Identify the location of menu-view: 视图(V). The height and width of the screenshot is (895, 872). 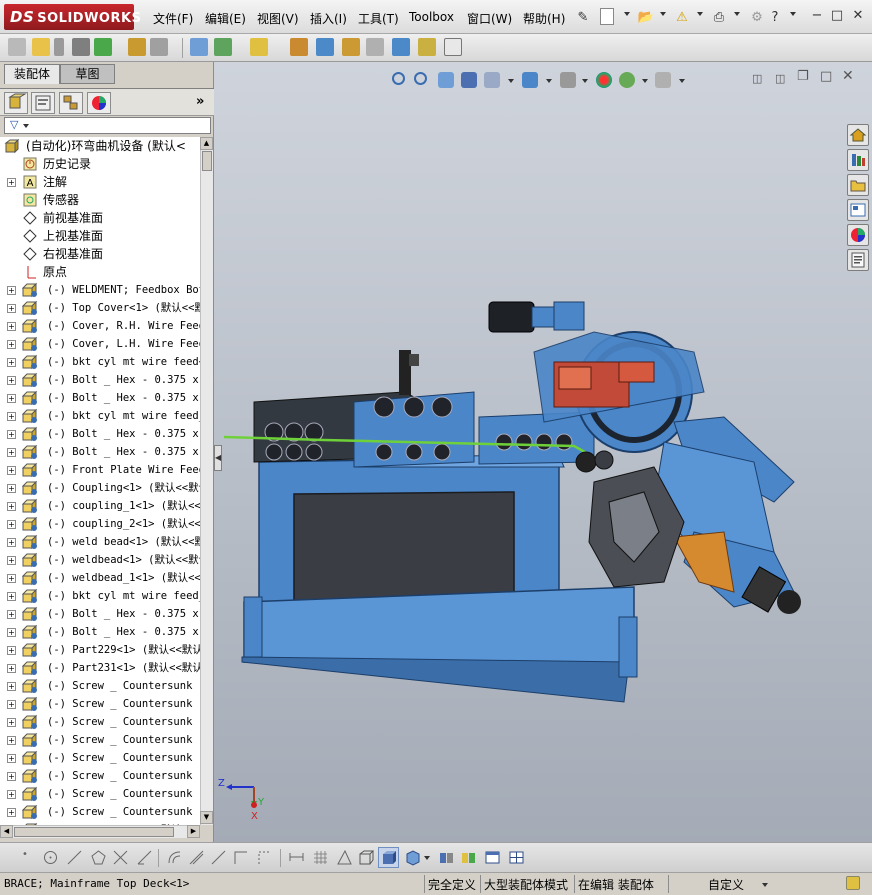
(278, 18).